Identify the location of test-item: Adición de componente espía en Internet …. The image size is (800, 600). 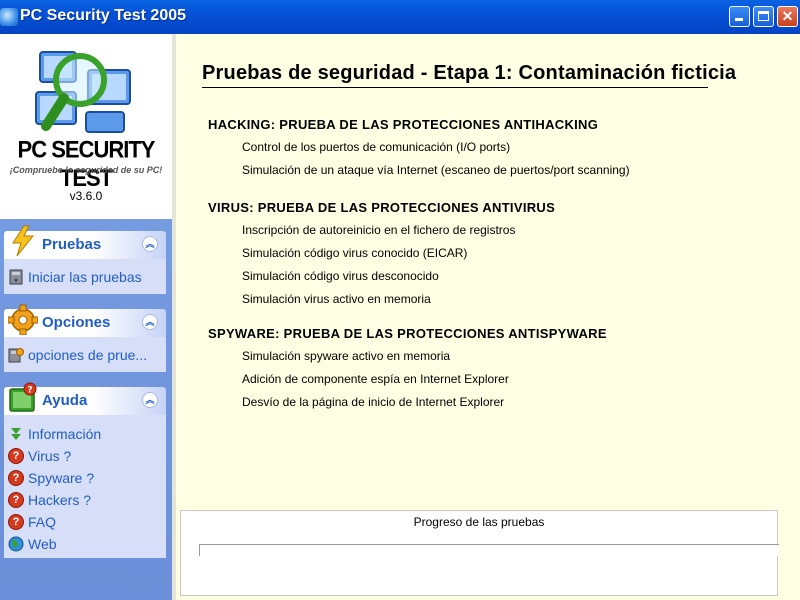
(375, 379).